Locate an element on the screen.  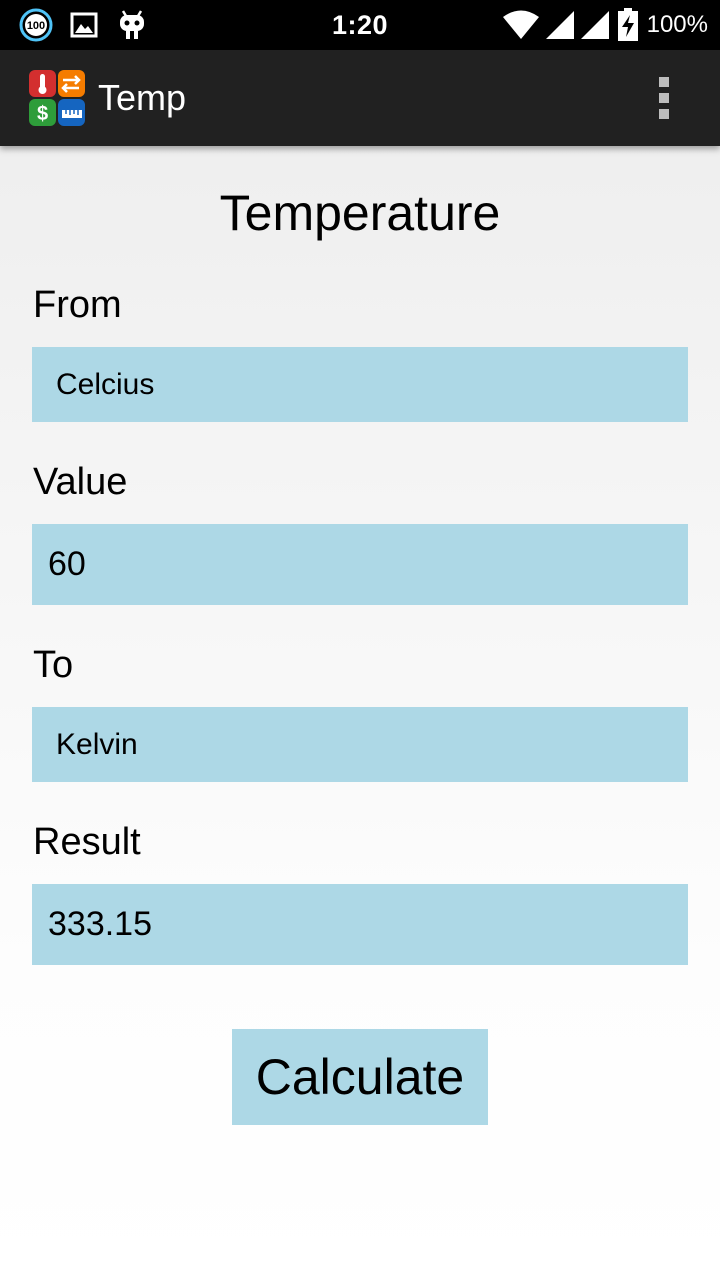
from-label: From is located at coordinates (77, 305).